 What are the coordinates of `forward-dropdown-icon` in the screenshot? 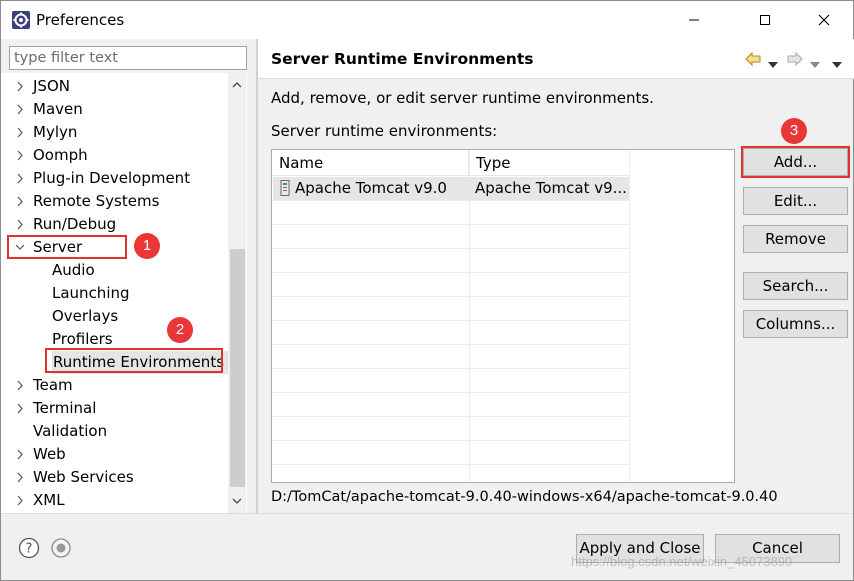 It's located at (815, 64).